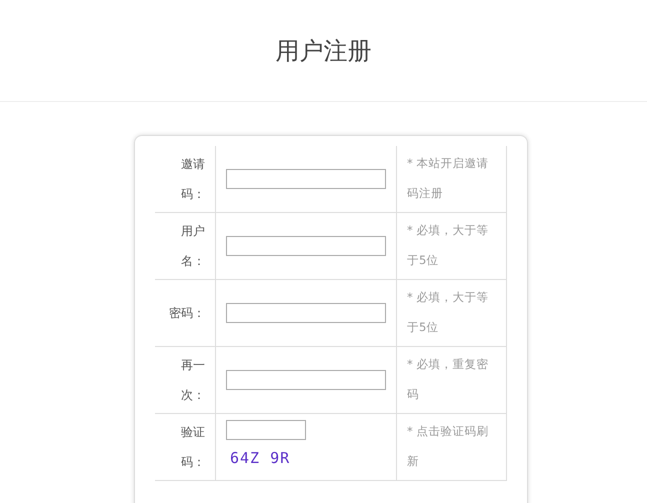  I want to click on field-label: 验证码：, so click(193, 447).